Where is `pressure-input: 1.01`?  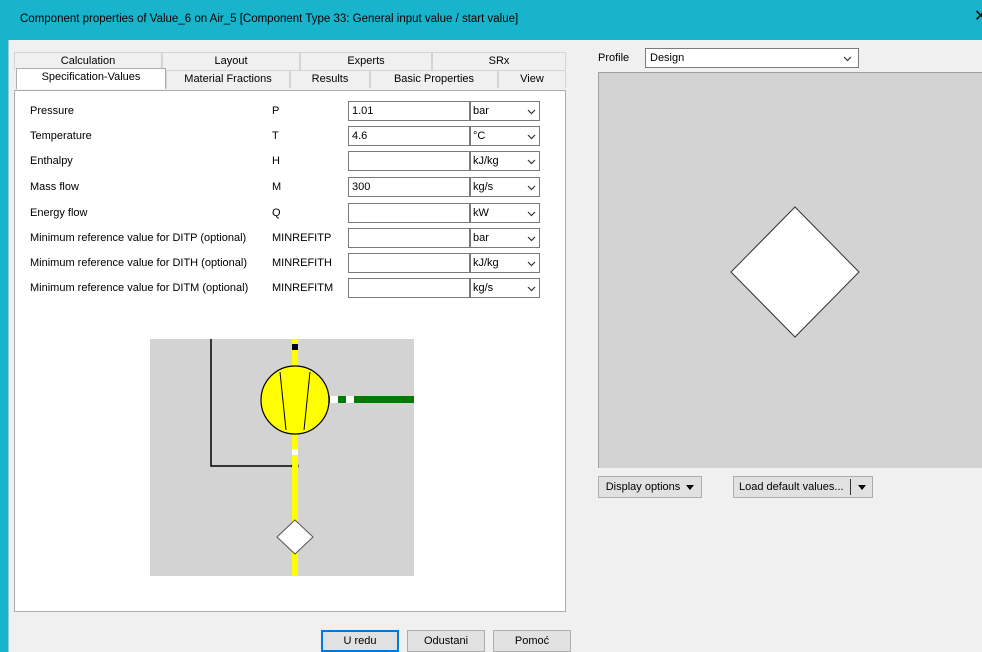 pressure-input: 1.01 is located at coordinates (409, 111).